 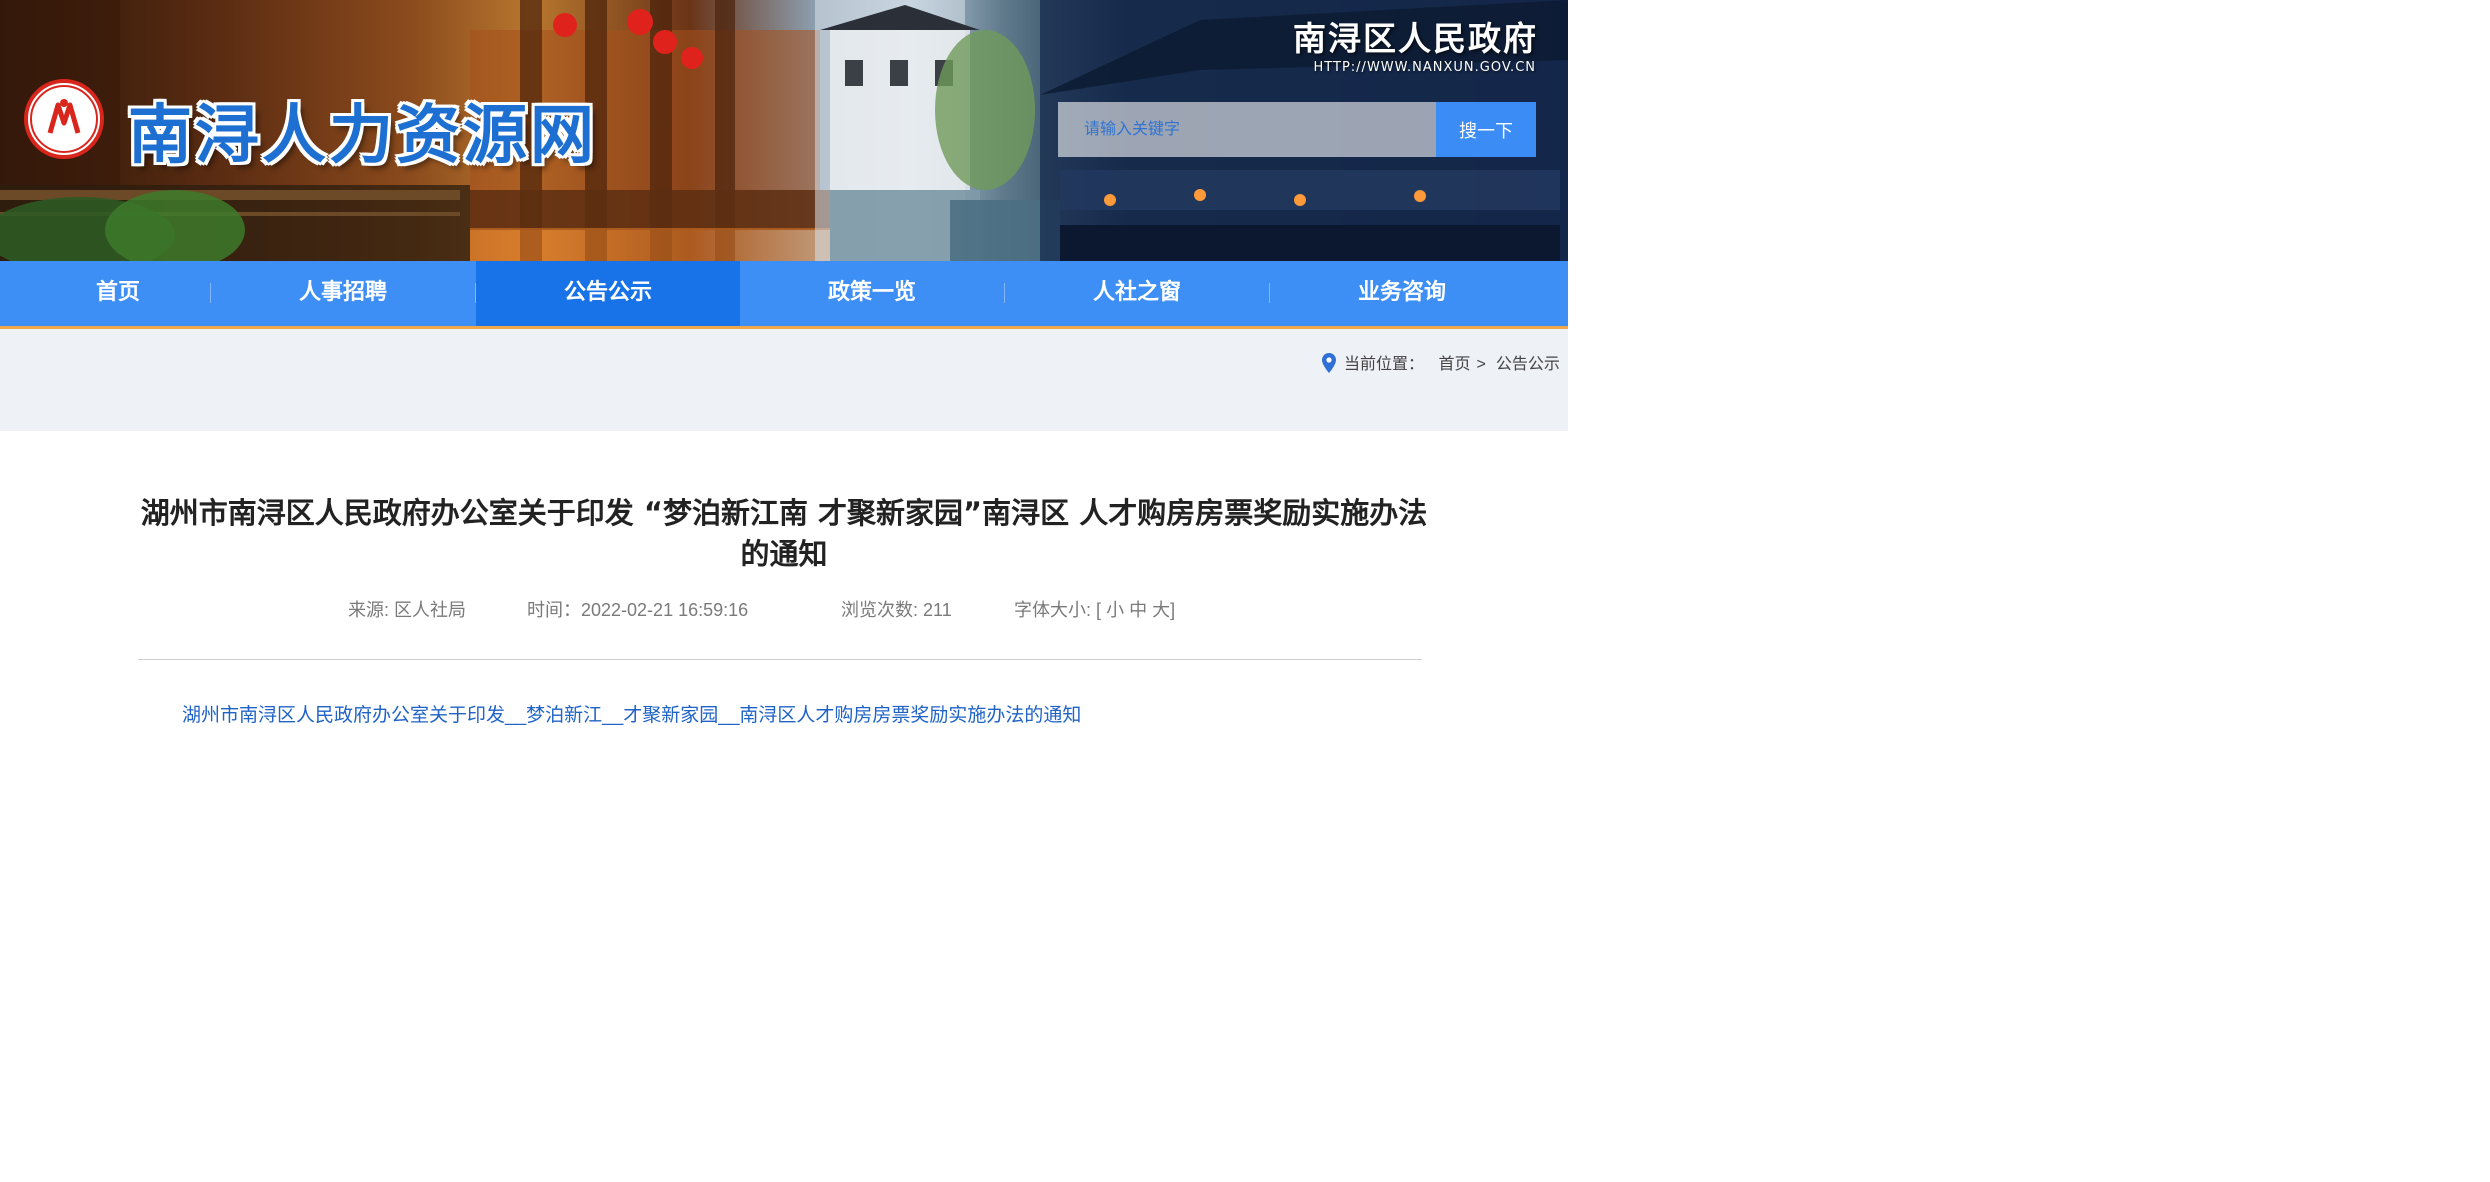 What do you see at coordinates (1138, 610) in the screenshot?
I see `font-size-medium-button: 中` at bounding box center [1138, 610].